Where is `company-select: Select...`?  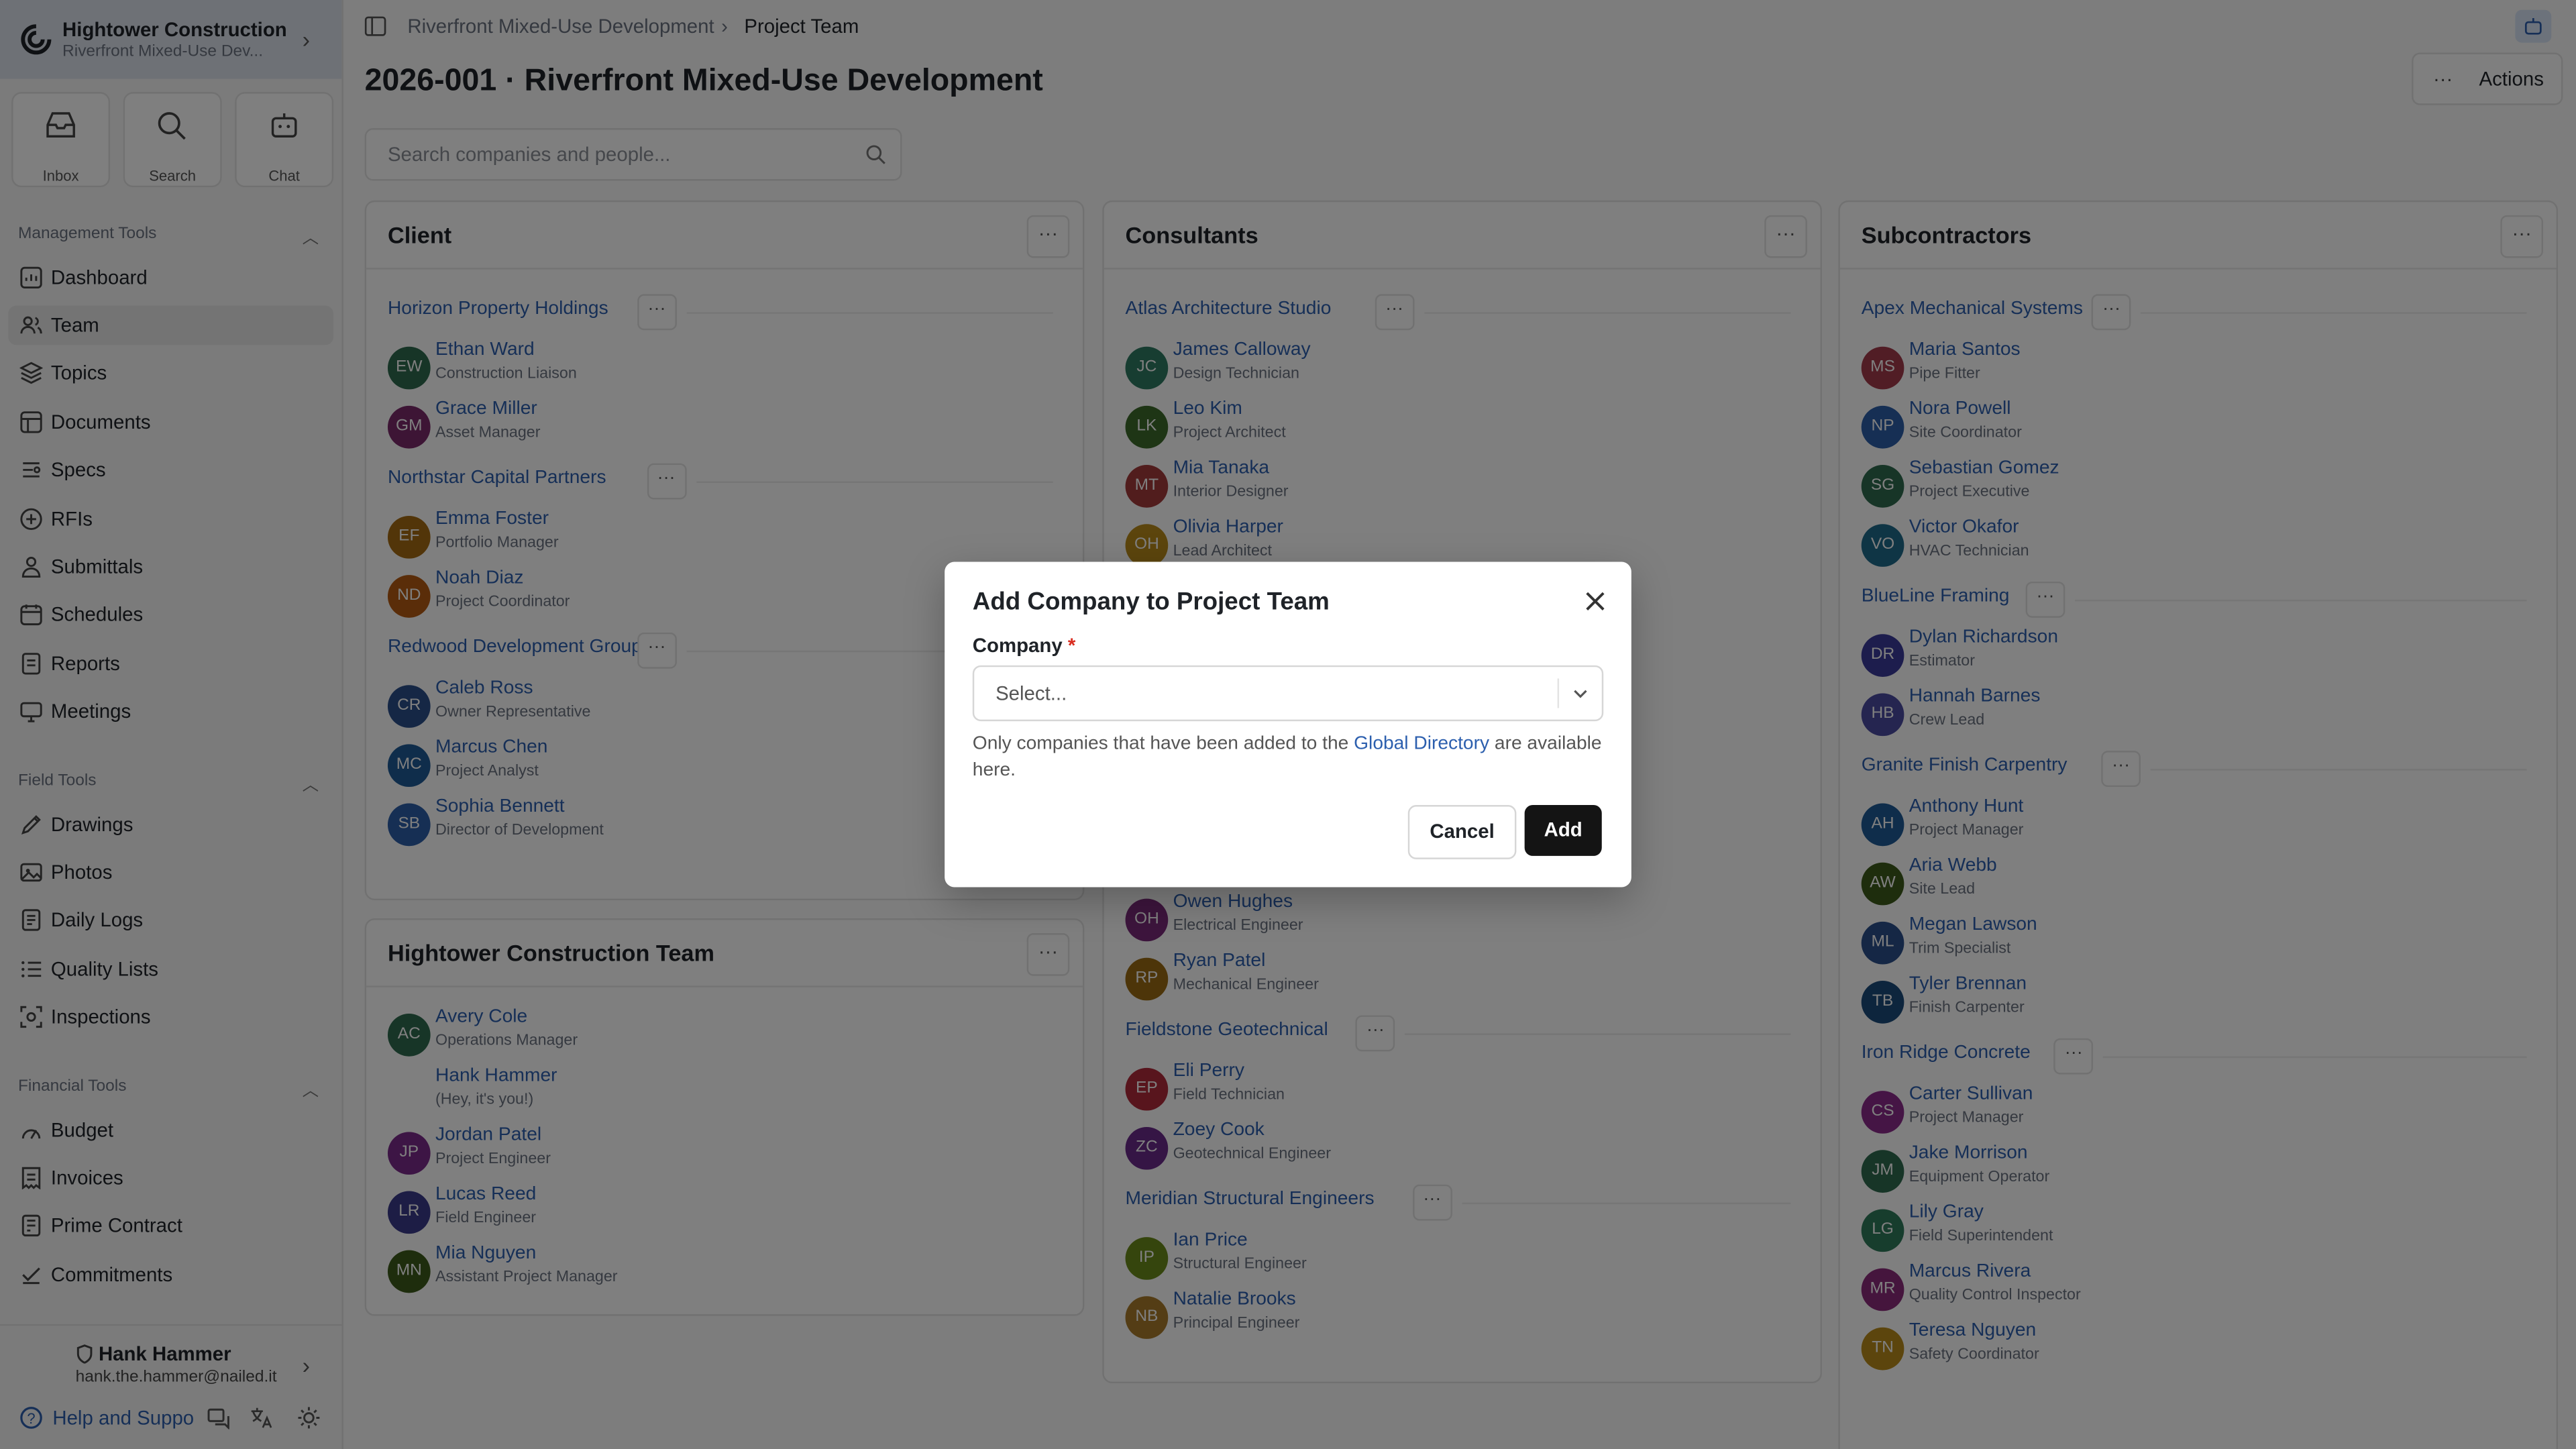 company-select: Select... is located at coordinates (1288, 693).